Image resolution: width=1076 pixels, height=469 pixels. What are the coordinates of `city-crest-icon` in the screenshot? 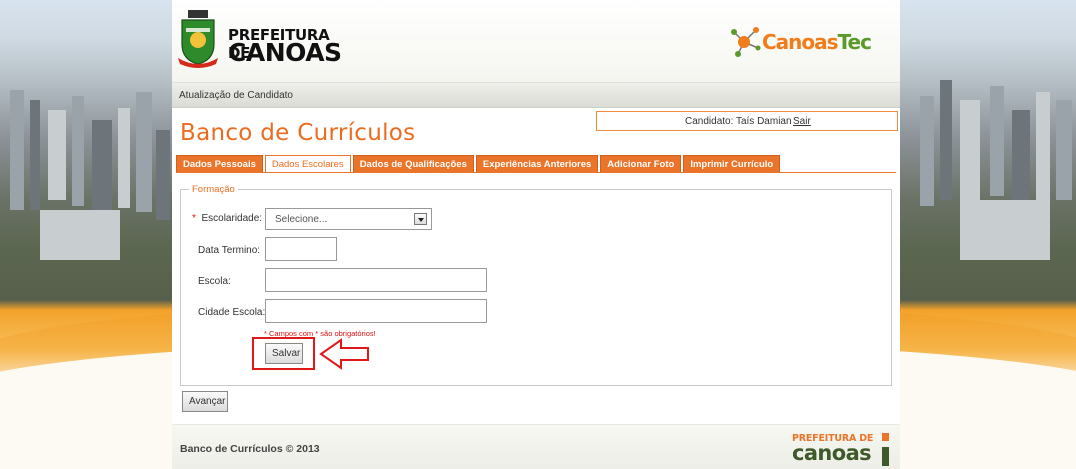 It's located at (198, 39).